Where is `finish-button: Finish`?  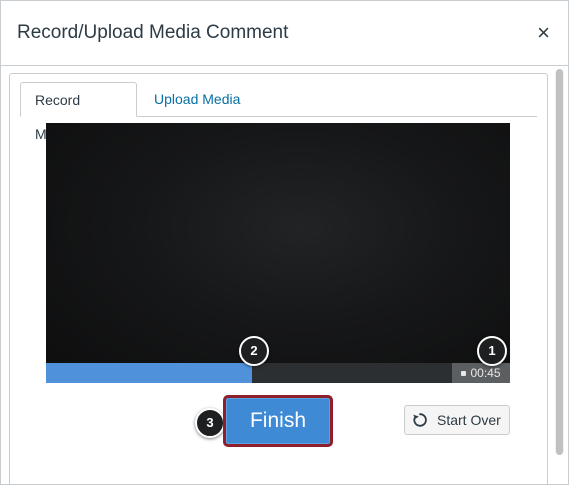 finish-button: Finish is located at coordinates (278, 421).